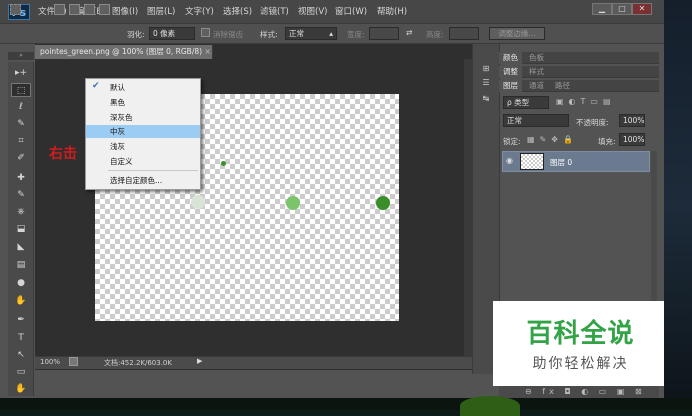 This screenshot has width=692, height=416. What do you see at coordinates (136, 34) in the screenshot?
I see `feather-label: 羽化:` at bounding box center [136, 34].